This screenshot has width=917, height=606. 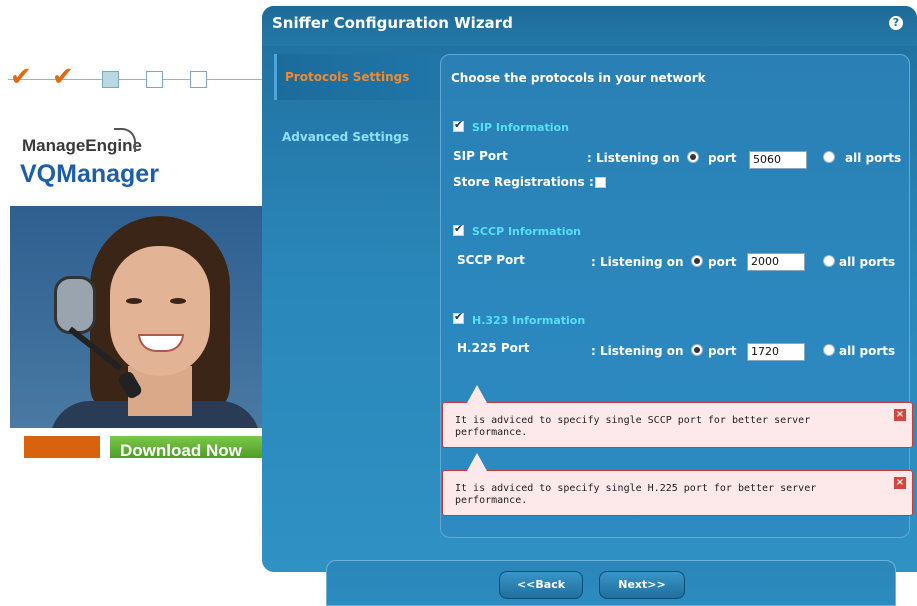 I want to click on back-button: <<Back, so click(x=541, y=585).